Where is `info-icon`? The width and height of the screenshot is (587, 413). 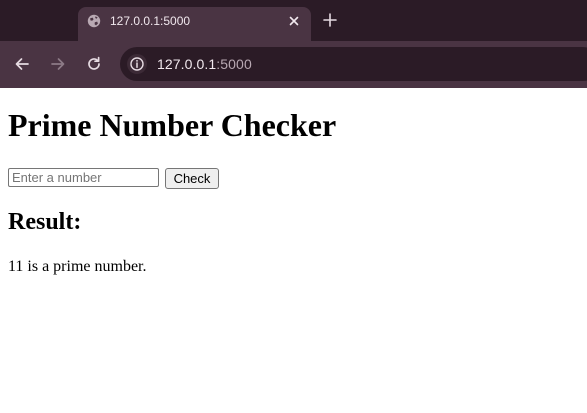
info-icon is located at coordinates (137, 64).